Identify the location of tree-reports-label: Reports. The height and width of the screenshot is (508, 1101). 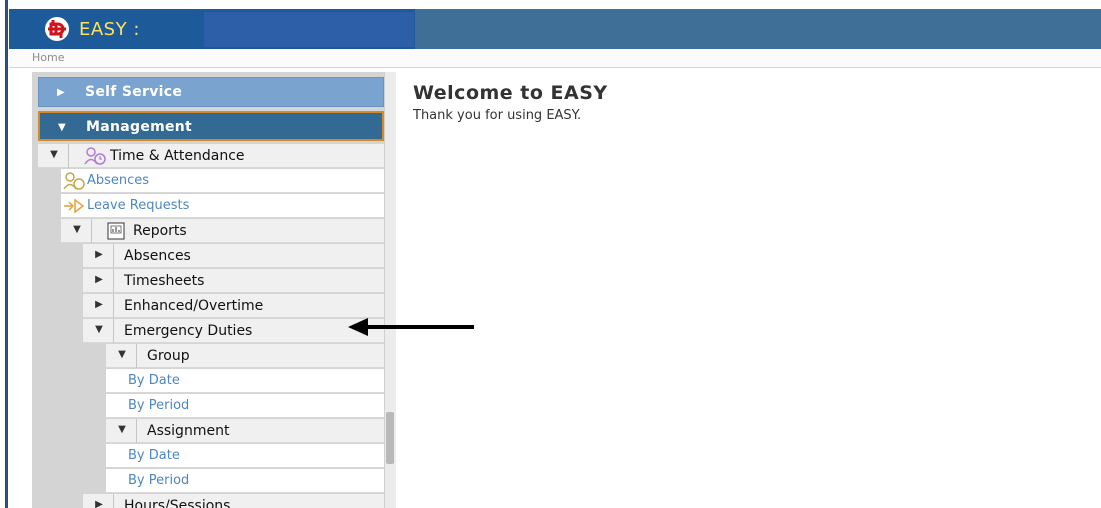
(160, 231).